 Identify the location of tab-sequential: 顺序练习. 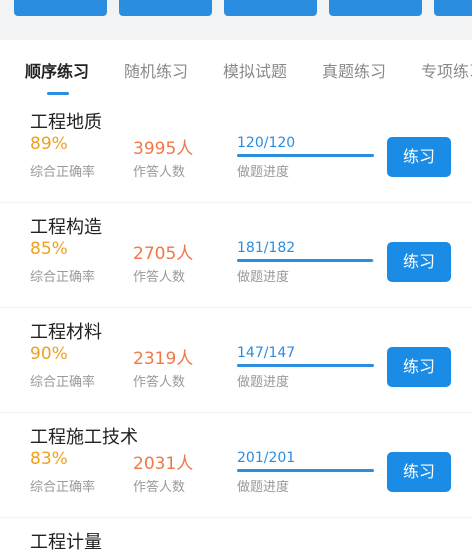
(57, 70).